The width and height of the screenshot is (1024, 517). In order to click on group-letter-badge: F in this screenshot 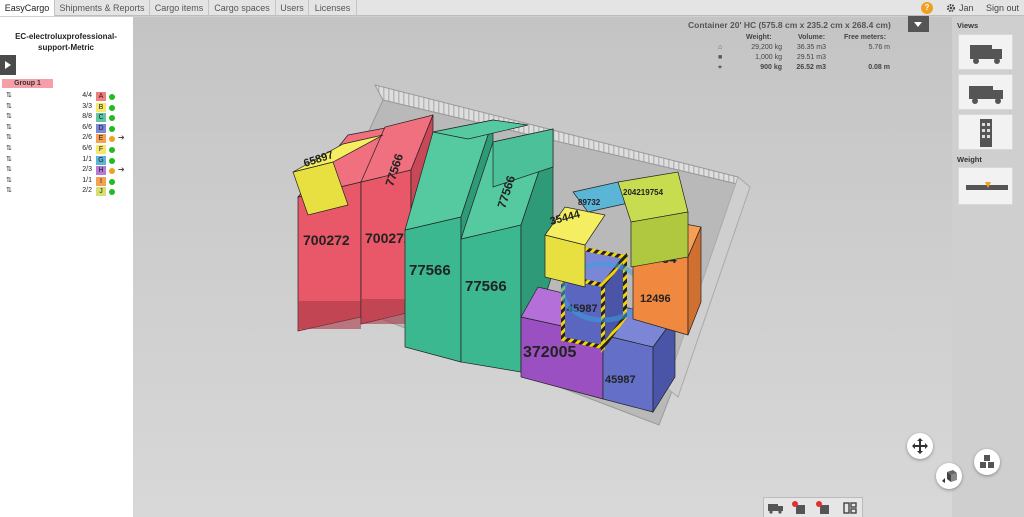, I will do `click(101, 149)`.